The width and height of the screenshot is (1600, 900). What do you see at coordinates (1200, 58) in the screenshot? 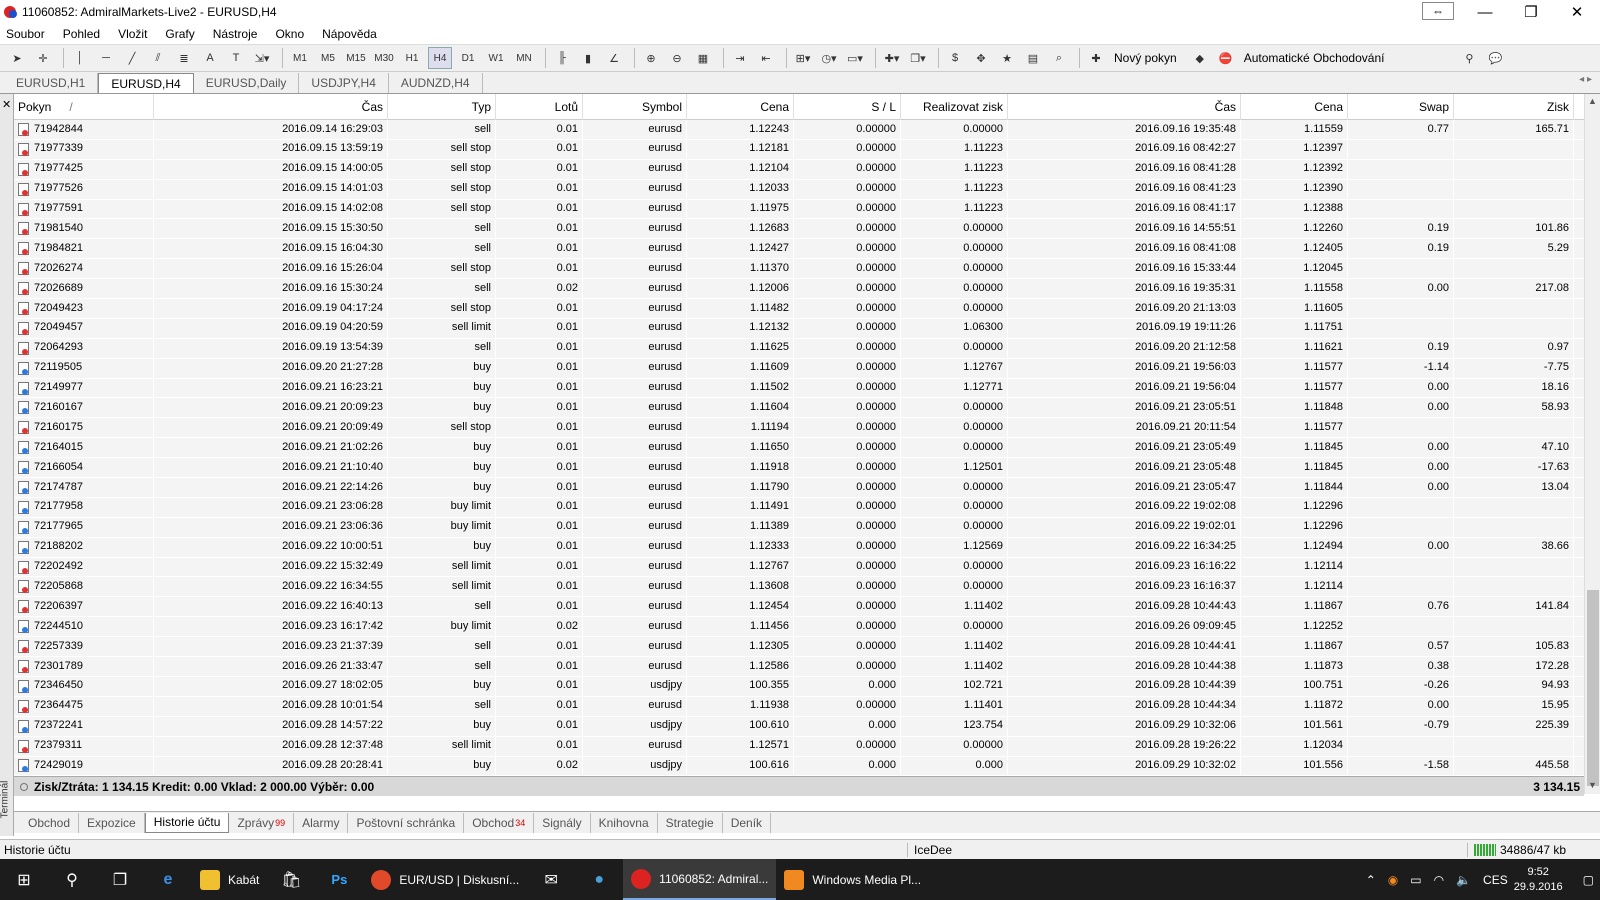
I see `meta-editor-icon: ◆` at bounding box center [1200, 58].